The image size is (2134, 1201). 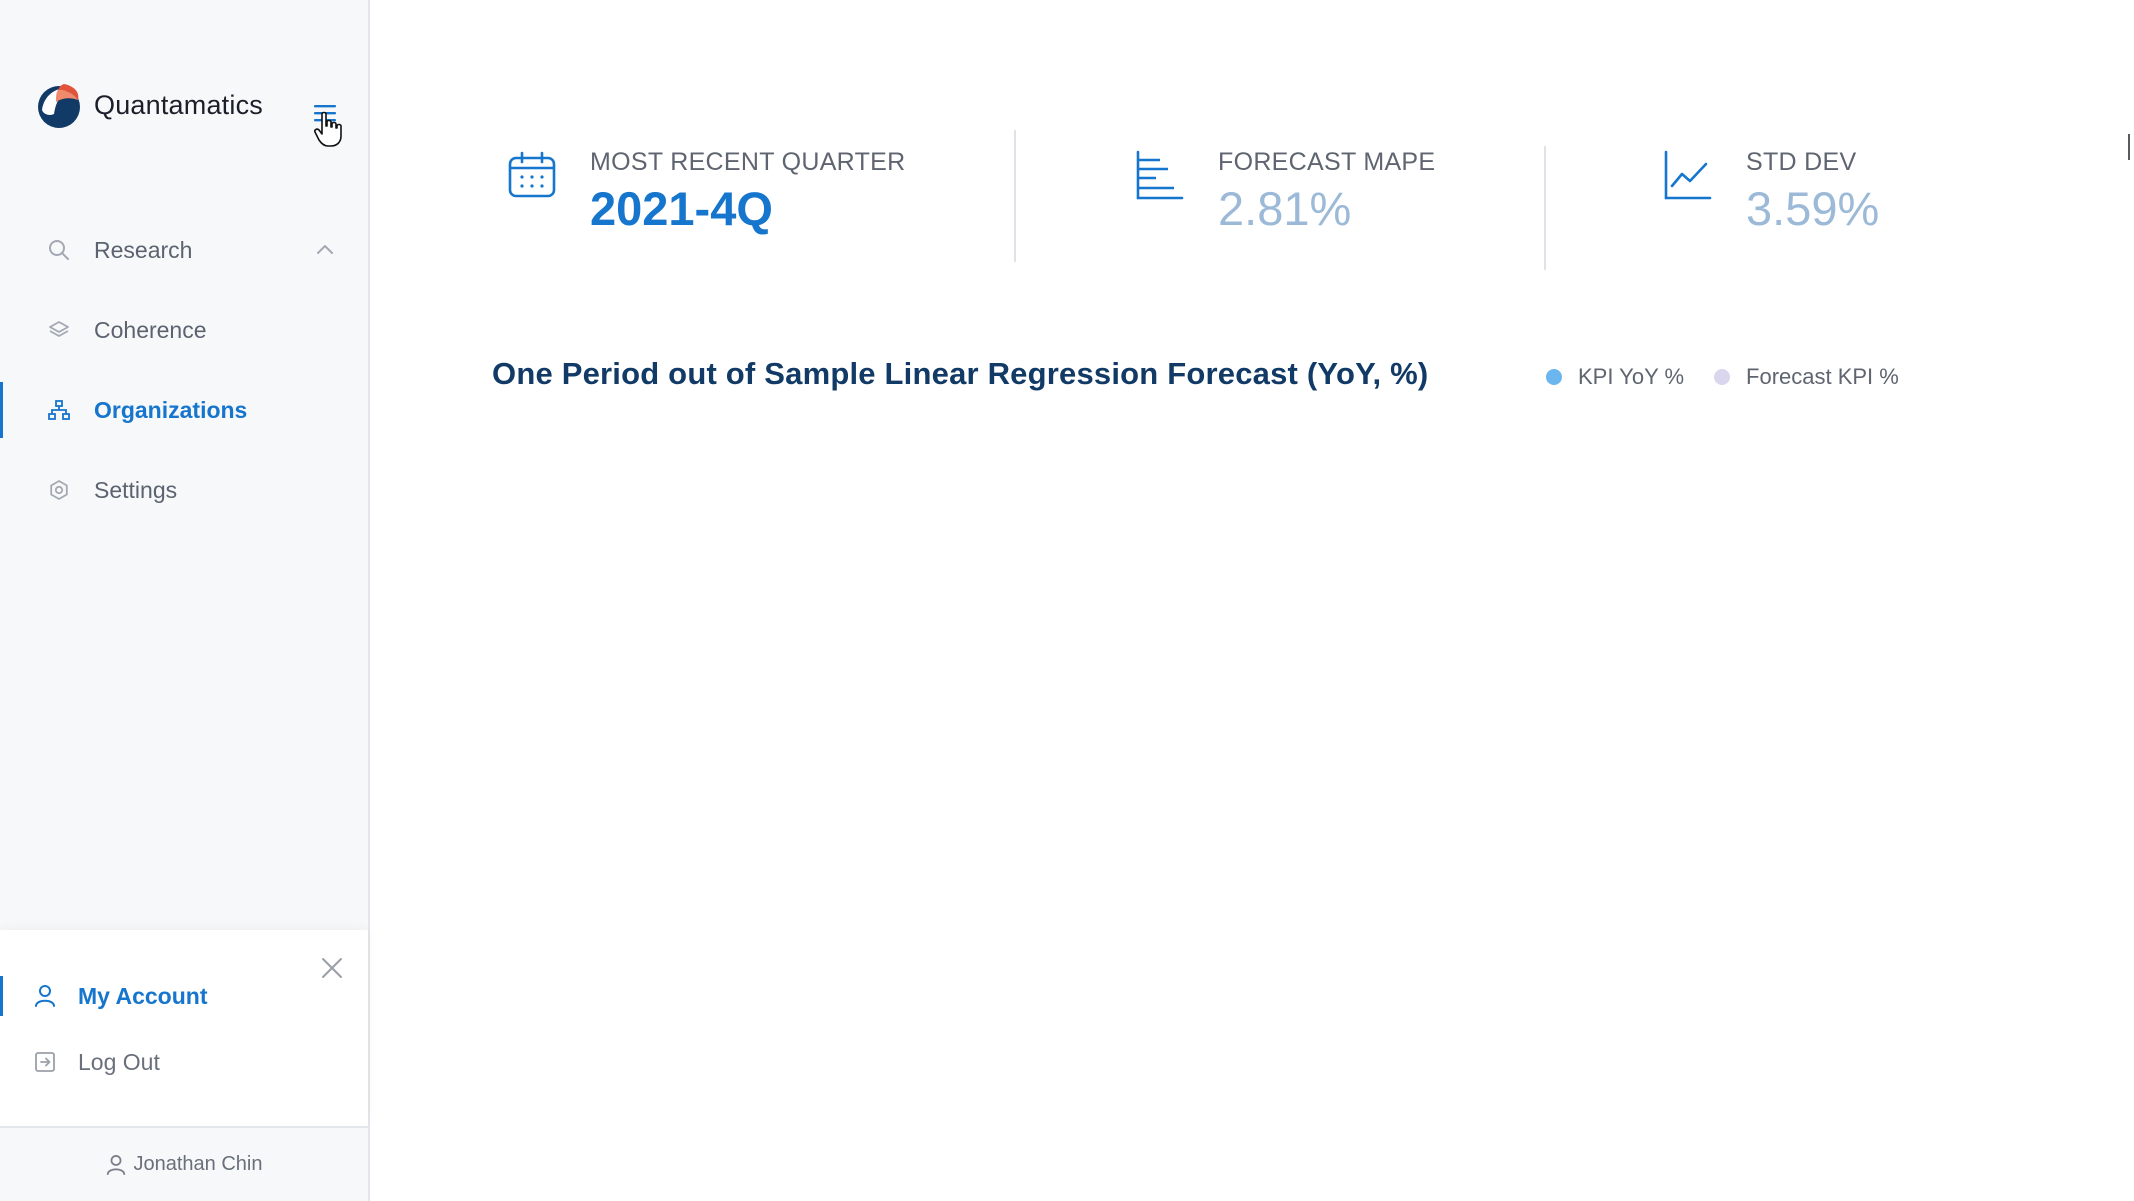 What do you see at coordinates (325, 113) in the screenshot?
I see `hamburger-icon` at bounding box center [325, 113].